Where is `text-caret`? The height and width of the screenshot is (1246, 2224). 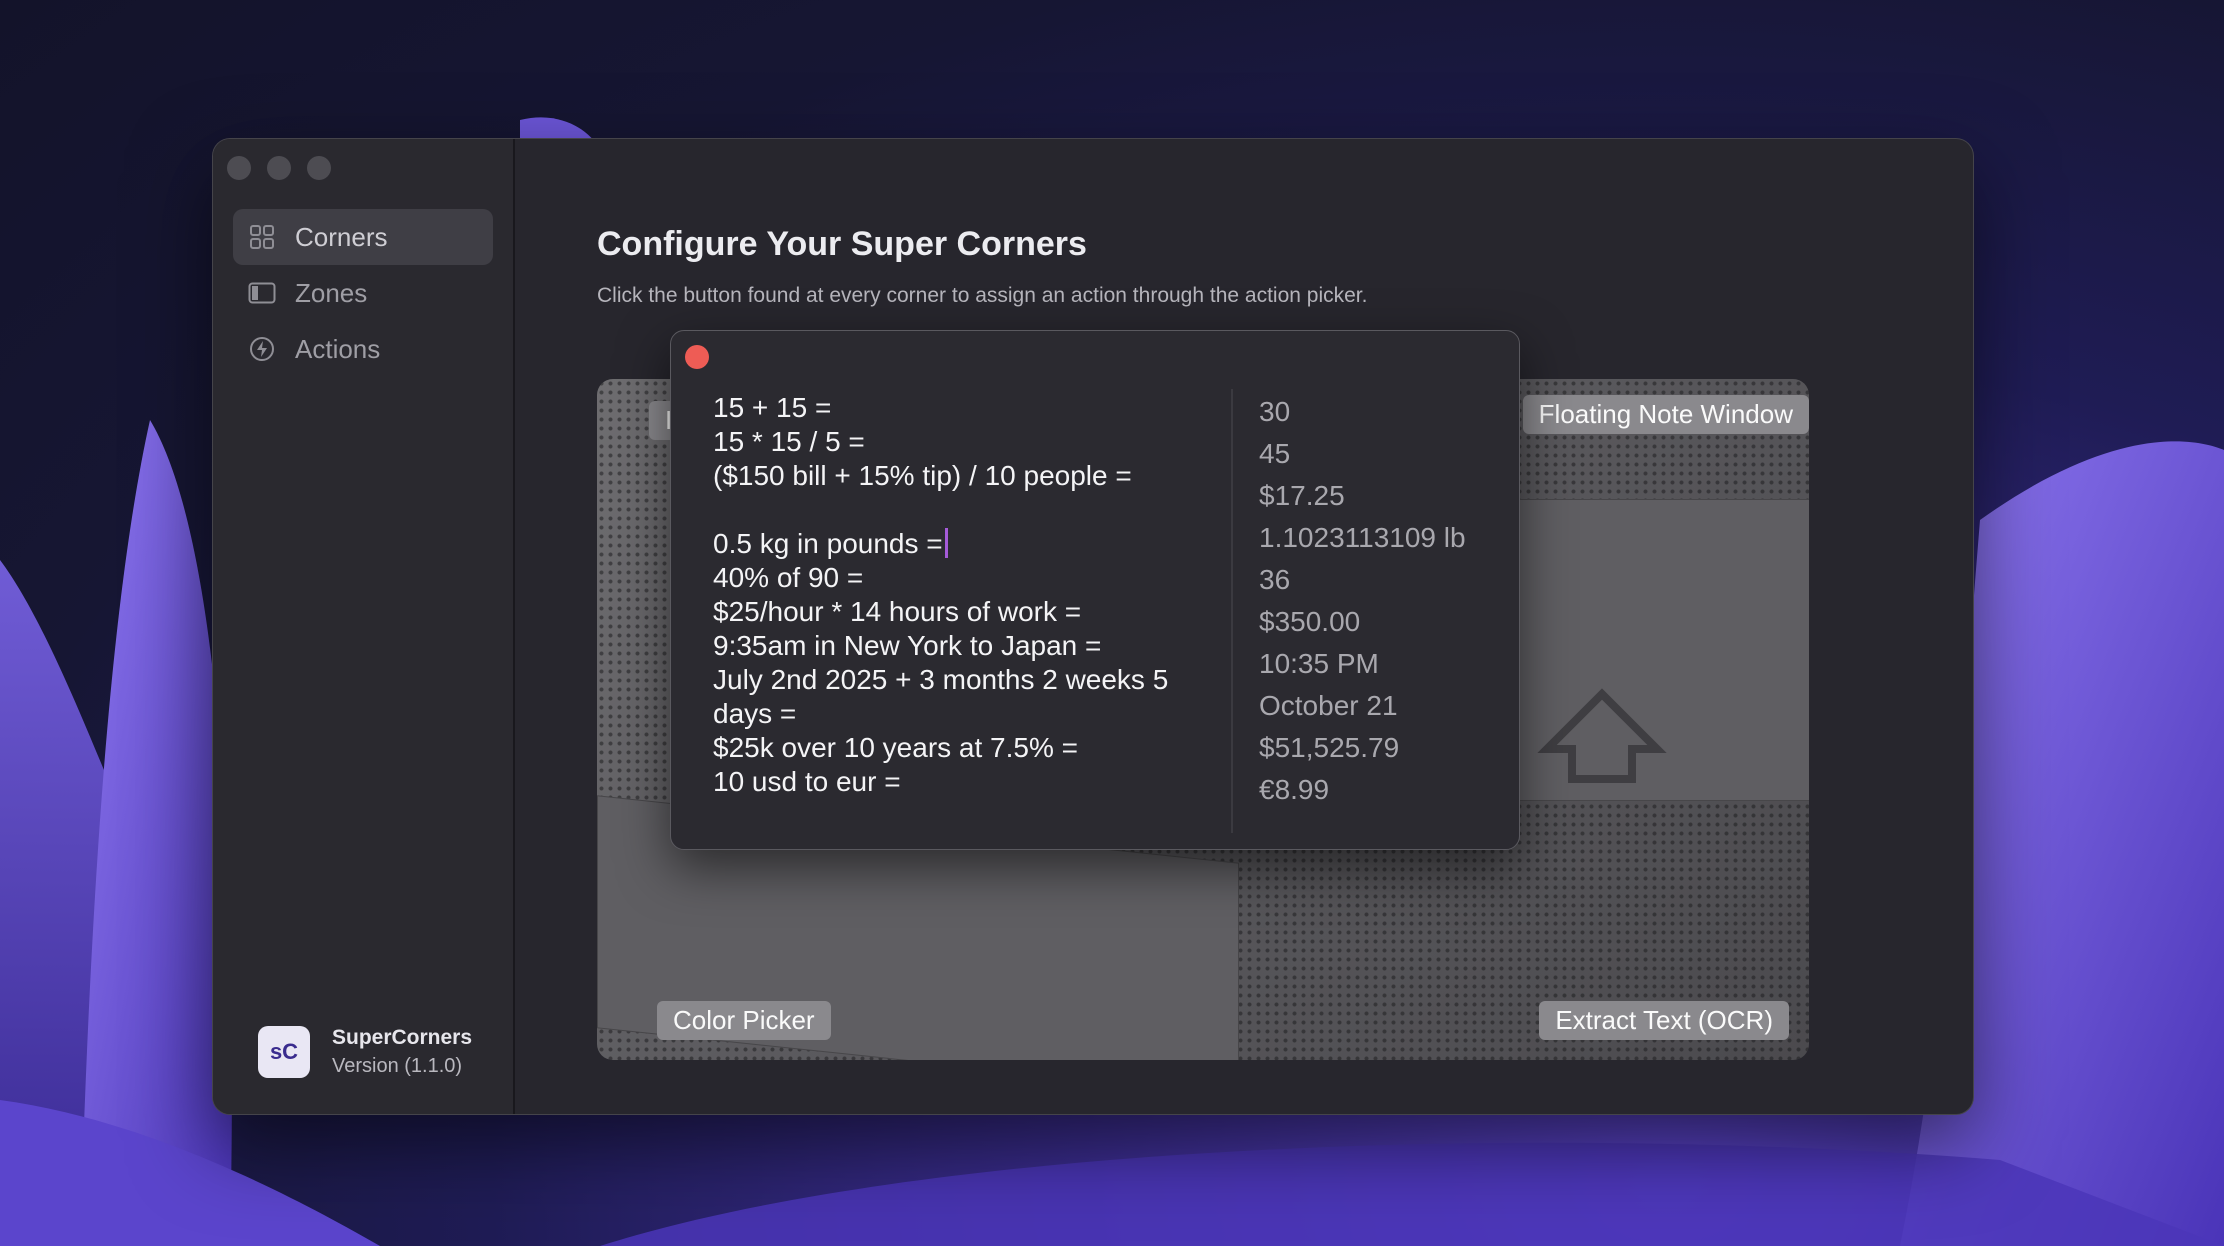 text-caret is located at coordinates (946, 543).